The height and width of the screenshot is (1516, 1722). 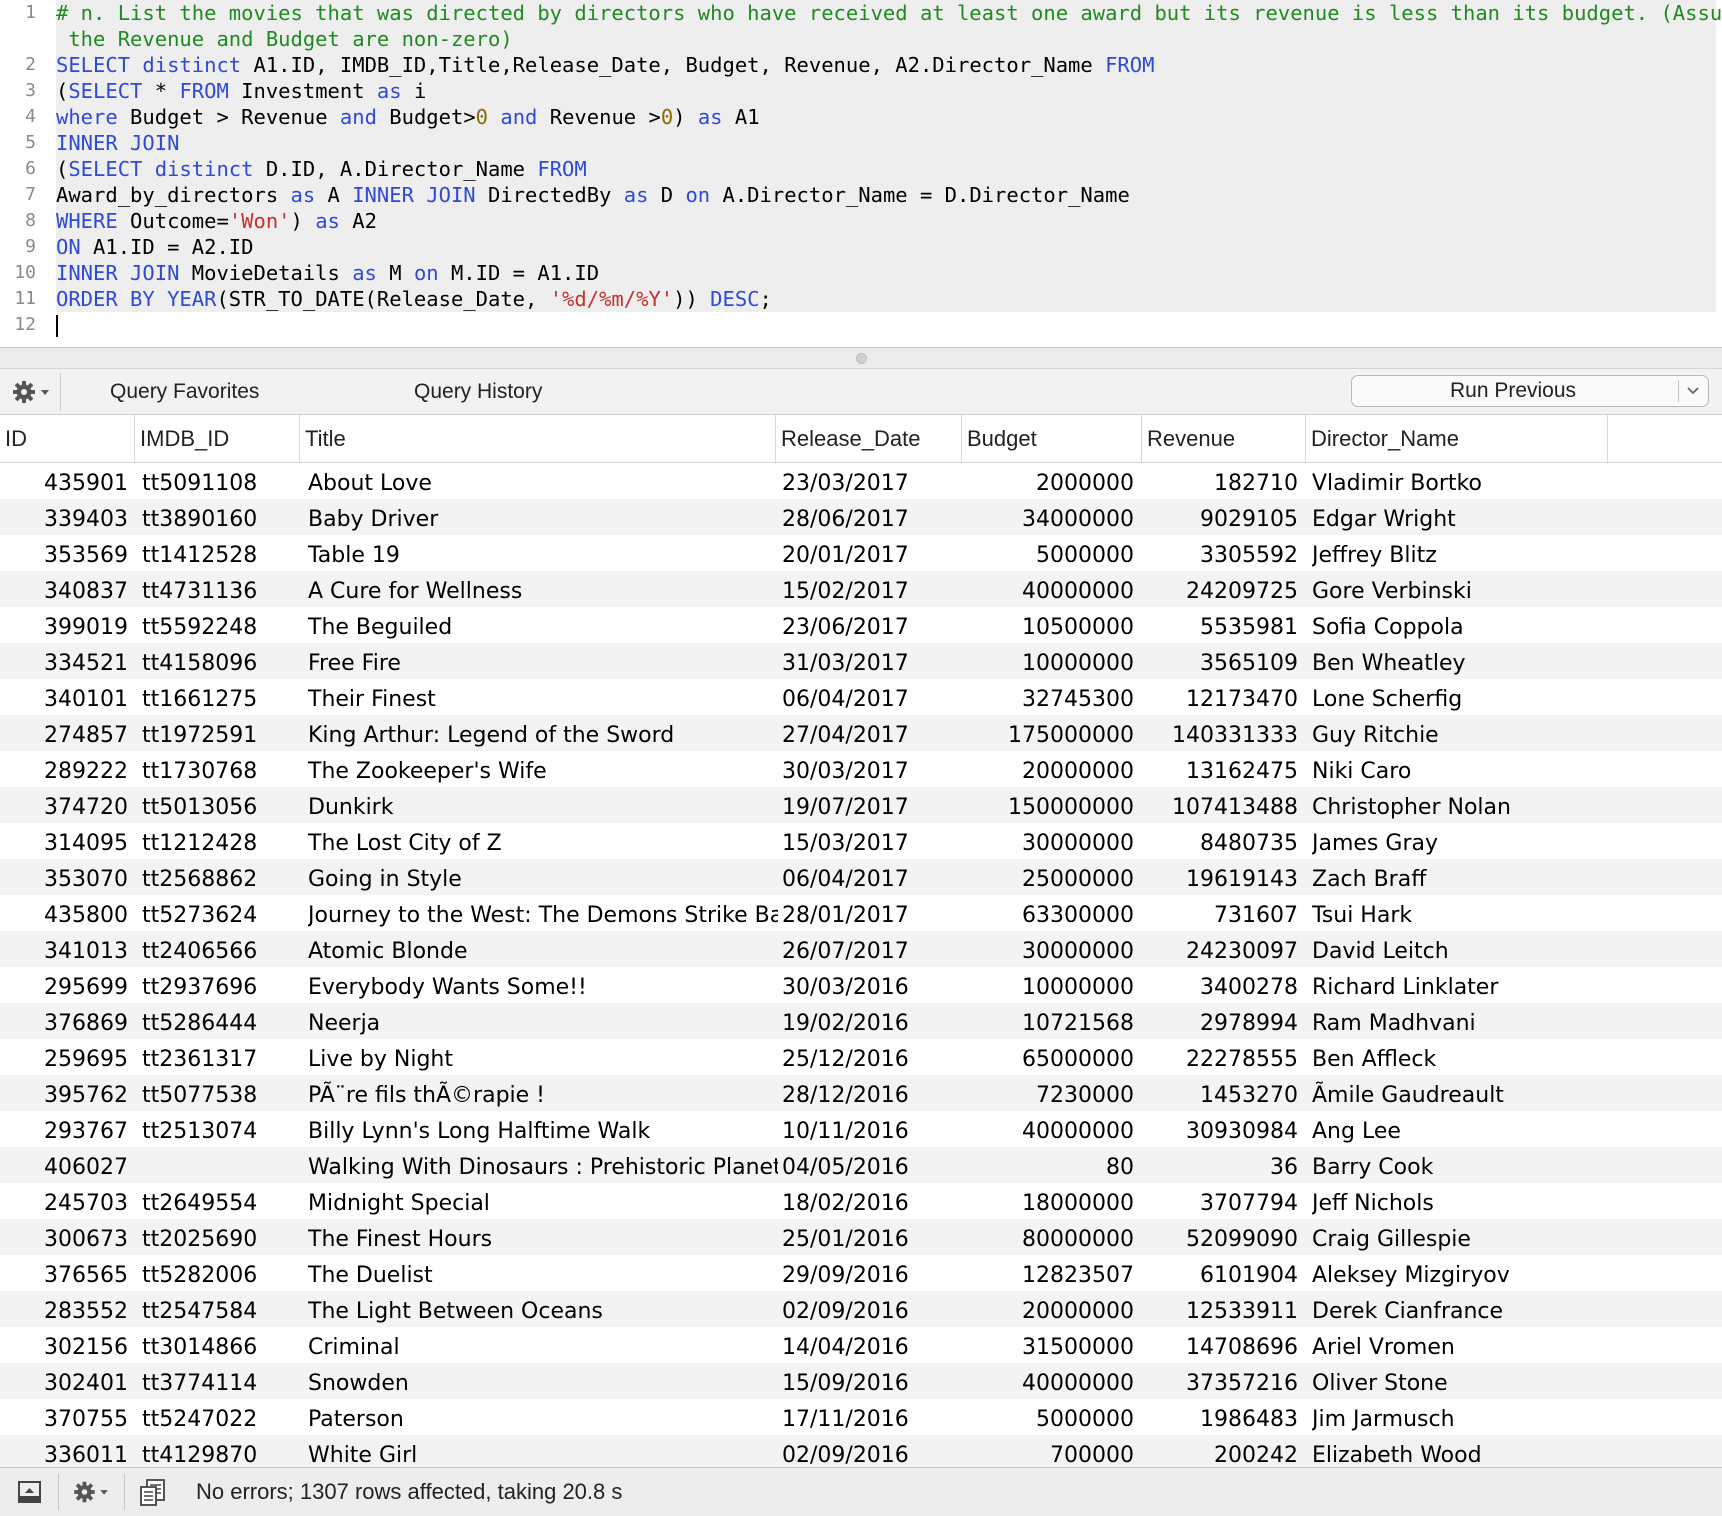 What do you see at coordinates (1220, 805) in the screenshot?
I see `cell-revenue: 107413488` at bounding box center [1220, 805].